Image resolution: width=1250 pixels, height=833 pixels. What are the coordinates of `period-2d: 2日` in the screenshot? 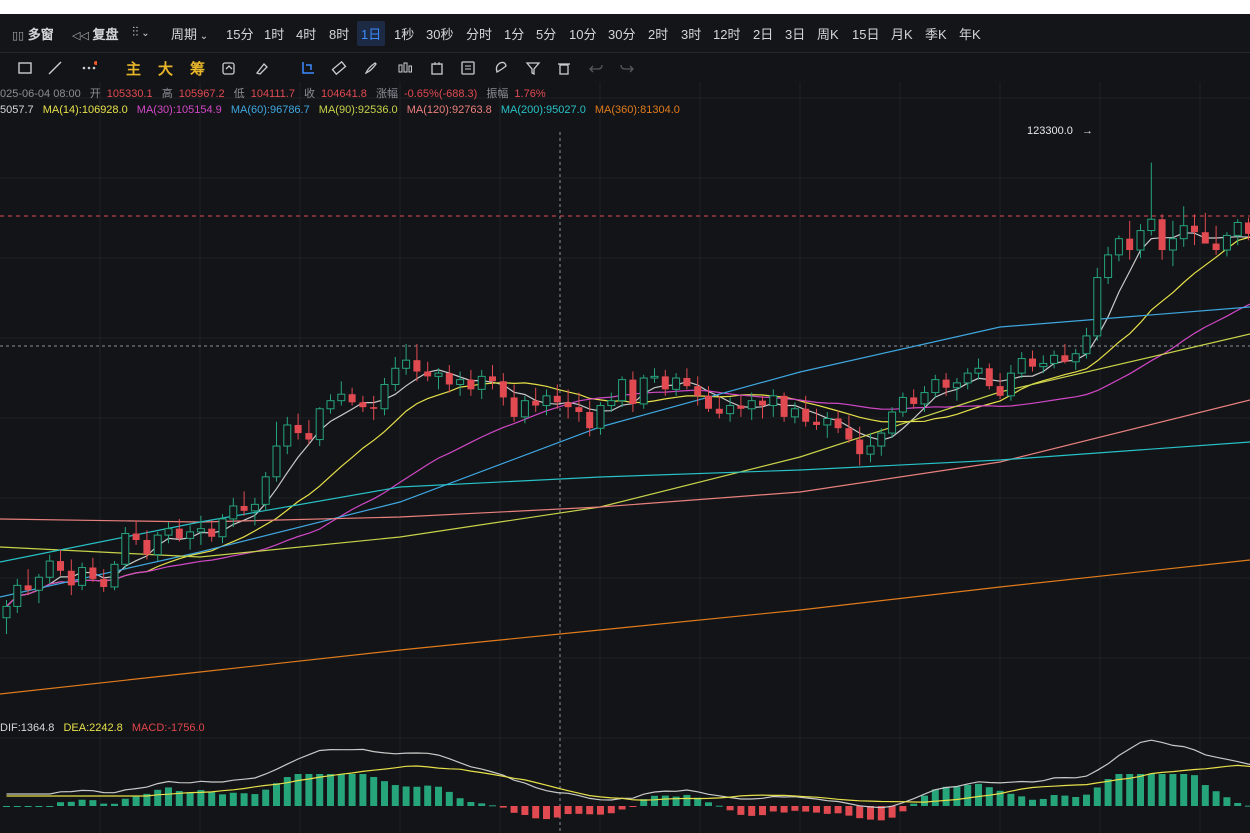 It's located at (763, 33).